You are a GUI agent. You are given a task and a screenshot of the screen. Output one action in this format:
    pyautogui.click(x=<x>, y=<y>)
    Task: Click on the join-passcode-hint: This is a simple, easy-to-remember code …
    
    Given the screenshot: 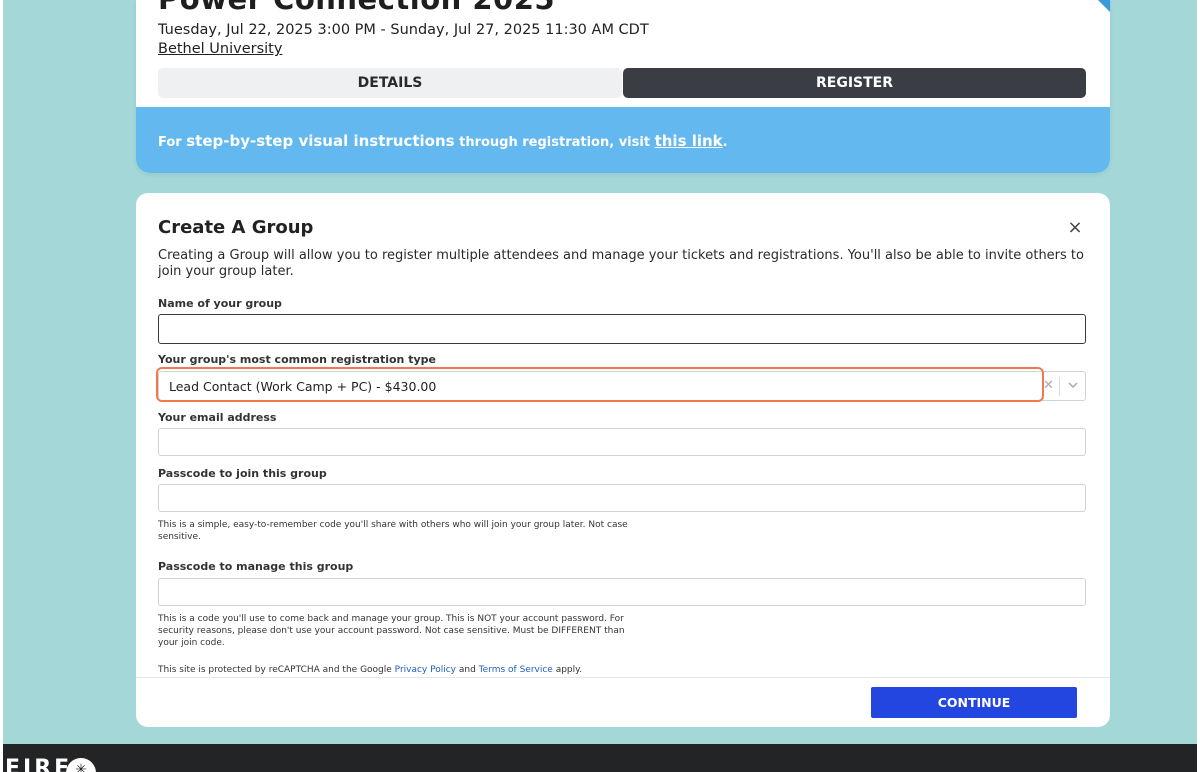 What is the action you would take?
    pyautogui.click(x=393, y=531)
    